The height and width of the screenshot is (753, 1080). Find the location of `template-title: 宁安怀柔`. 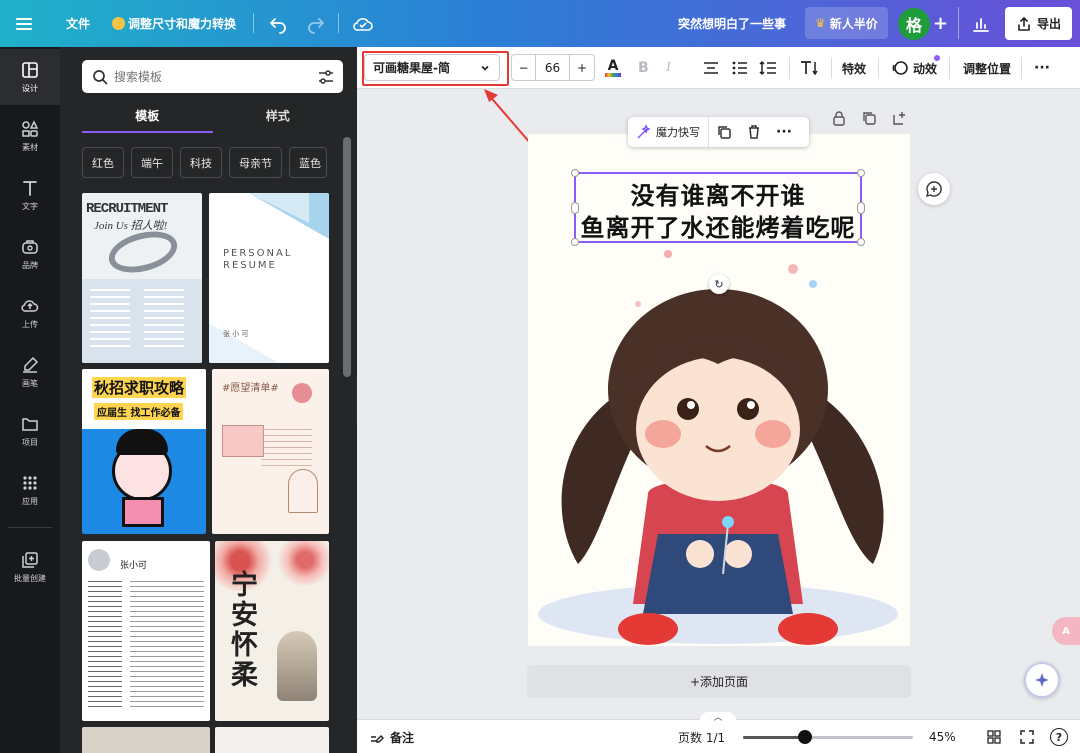

template-title: 宁安怀柔 is located at coordinates (244, 630).